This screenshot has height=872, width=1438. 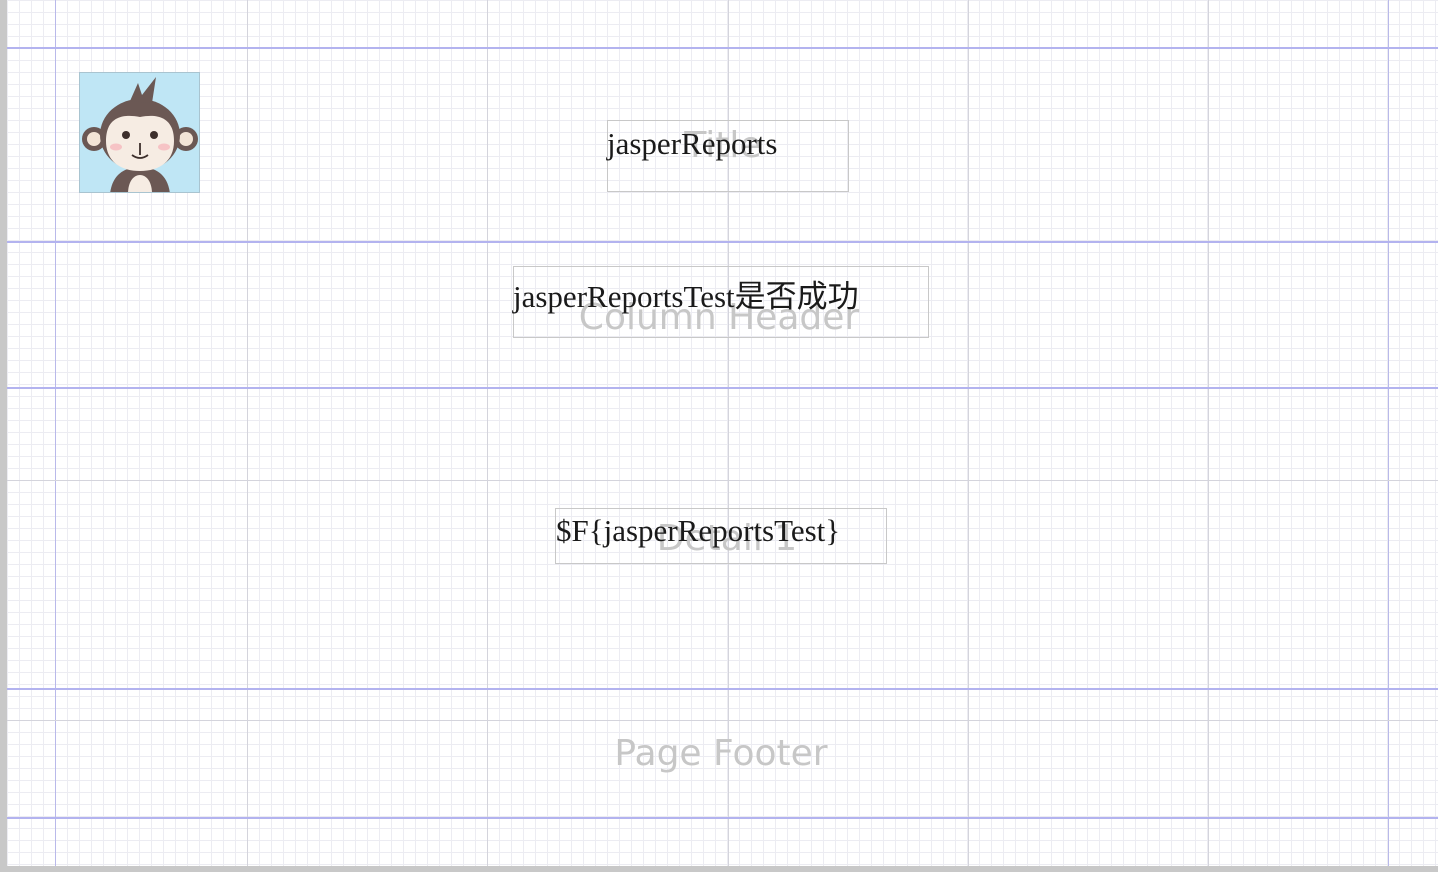 What do you see at coordinates (722, 818) in the screenshot?
I see `page-footer-band-separator` at bounding box center [722, 818].